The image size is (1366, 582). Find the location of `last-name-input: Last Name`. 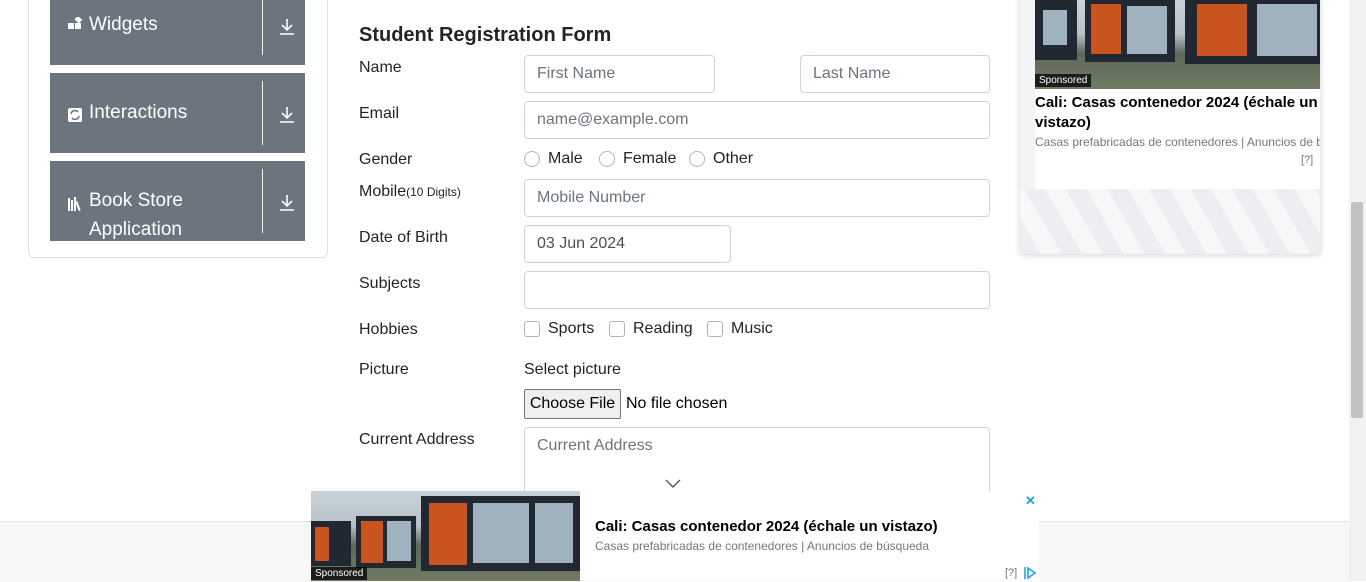

last-name-input: Last Name is located at coordinates (895, 74).